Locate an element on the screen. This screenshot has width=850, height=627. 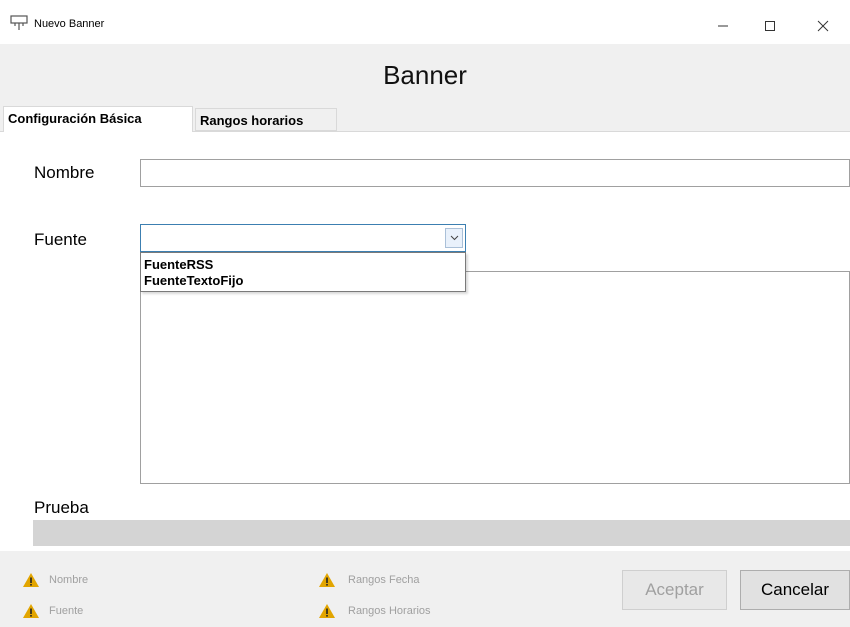
minimize-icon is located at coordinates (723, 26).